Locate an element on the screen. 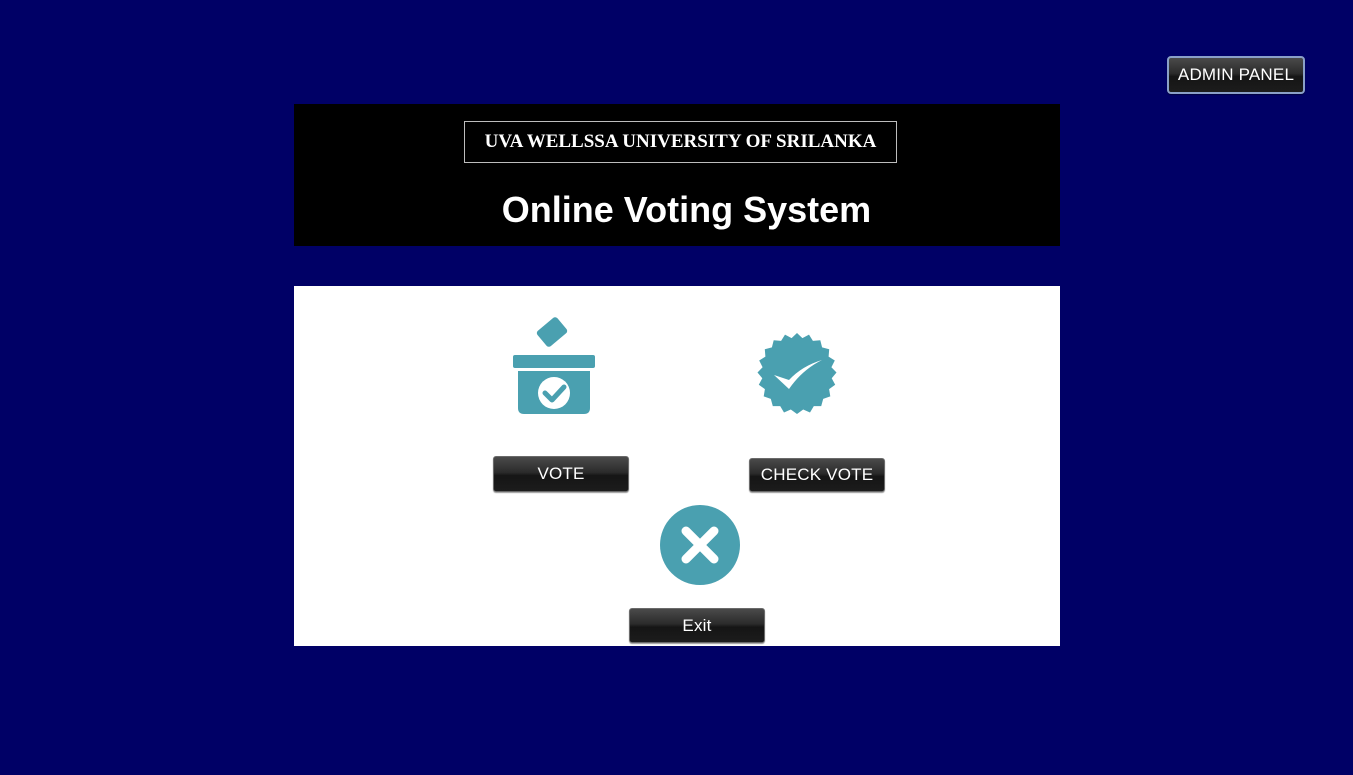  admin-panel-button: ADMIN PANEL is located at coordinates (1236, 75).